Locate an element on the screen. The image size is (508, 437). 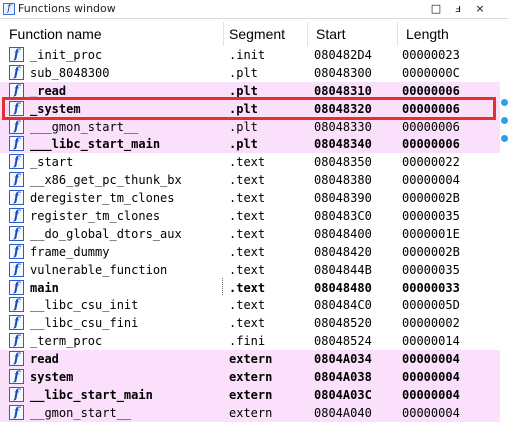
function-row: f frame_dummy .text 08048420 0000002B is located at coordinates (250, 252).